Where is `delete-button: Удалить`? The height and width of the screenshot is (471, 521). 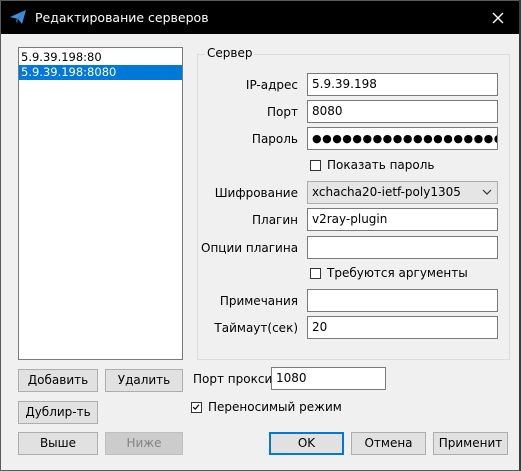 delete-button: Удалить is located at coordinates (144, 380).